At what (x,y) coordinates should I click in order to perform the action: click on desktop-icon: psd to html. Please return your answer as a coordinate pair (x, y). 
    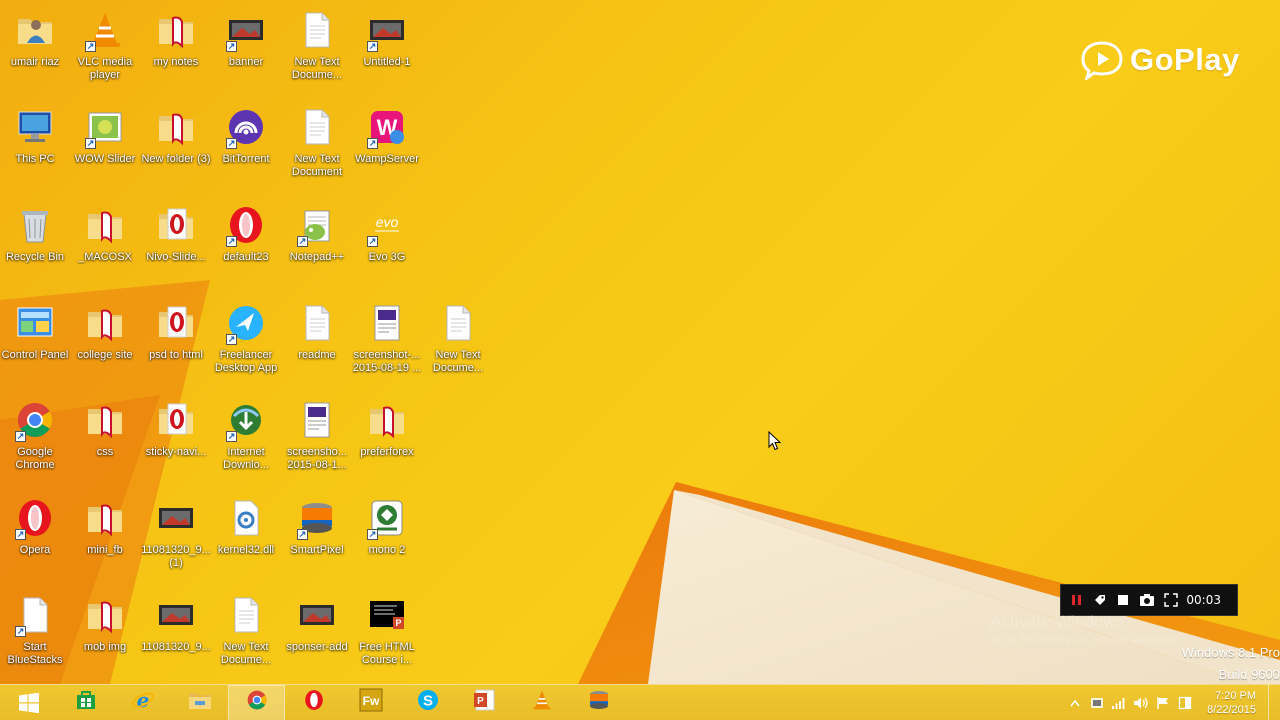
    Looking at the image, I should click on (176, 341).